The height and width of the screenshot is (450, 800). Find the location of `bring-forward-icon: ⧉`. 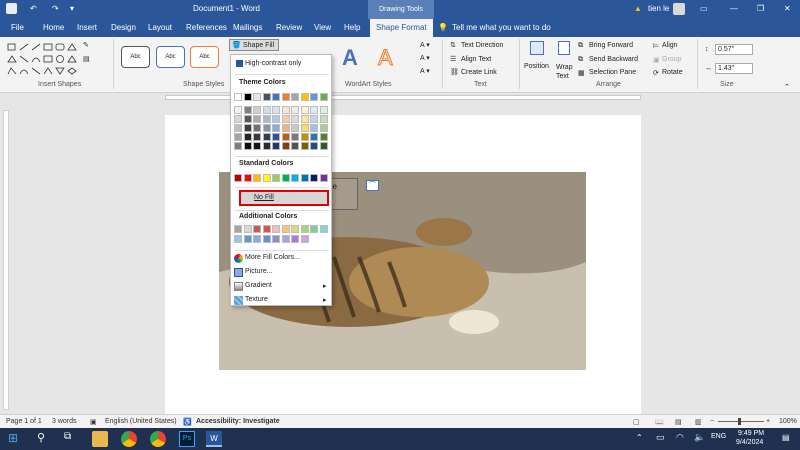

bring-forward-icon: ⧉ is located at coordinates (580, 46).